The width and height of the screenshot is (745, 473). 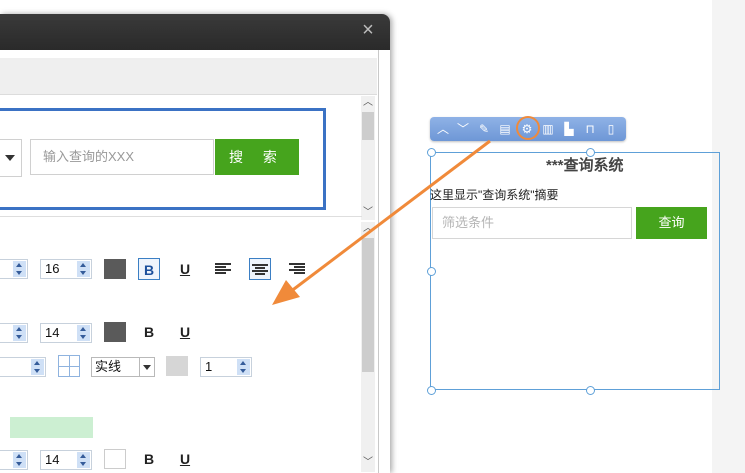 What do you see at coordinates (443, 129) in the screenshot?
I see `chevron-up-icon: ︿` at bounding box center [443, 129].